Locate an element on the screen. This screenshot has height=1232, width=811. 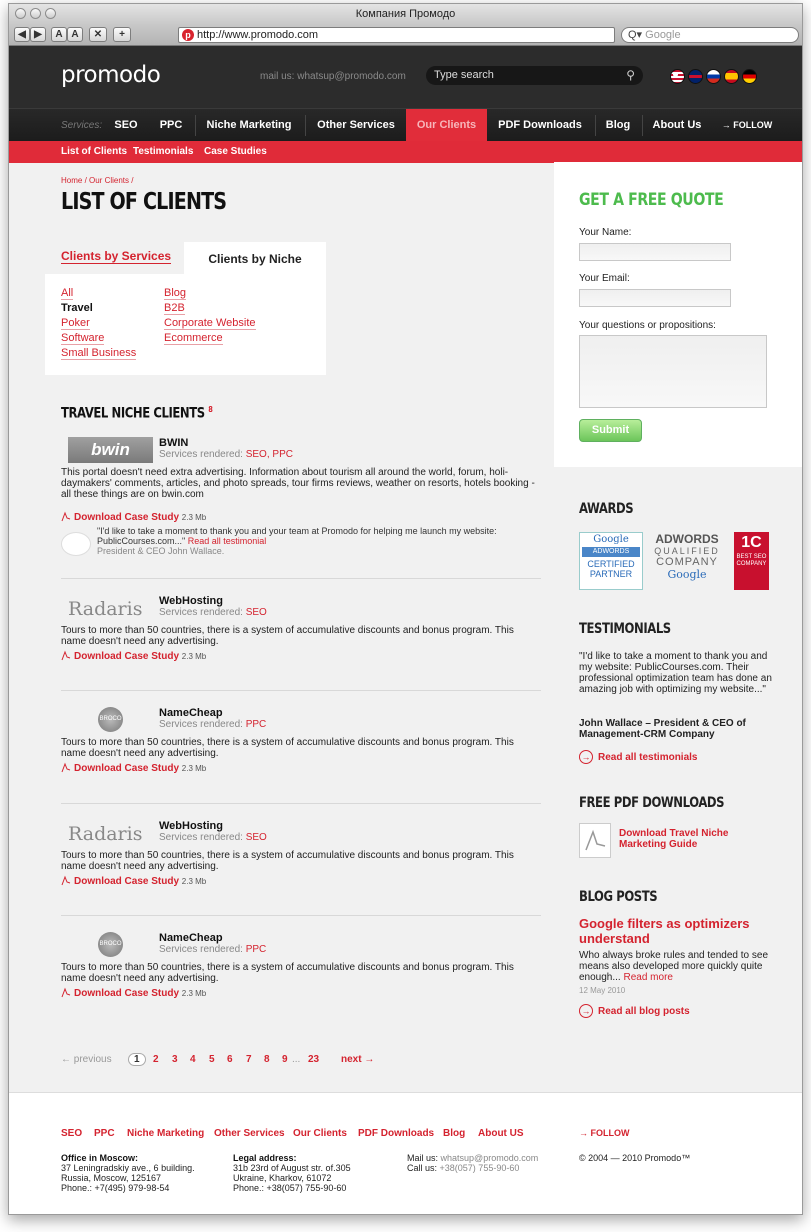
submit-button: Submit is located at coordinates (610, 430).